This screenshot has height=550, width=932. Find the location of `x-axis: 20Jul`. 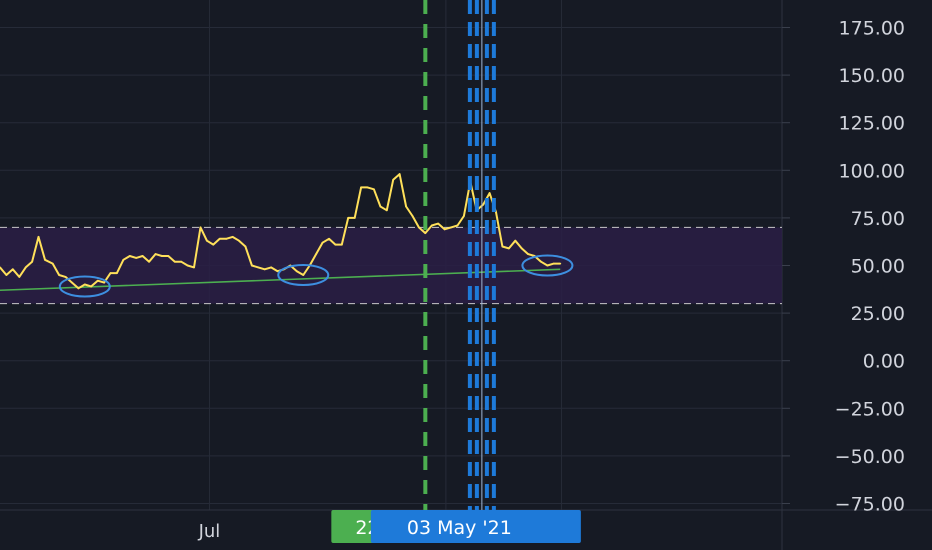

x-axis: 20Jul is located at coordinates (209, 531).